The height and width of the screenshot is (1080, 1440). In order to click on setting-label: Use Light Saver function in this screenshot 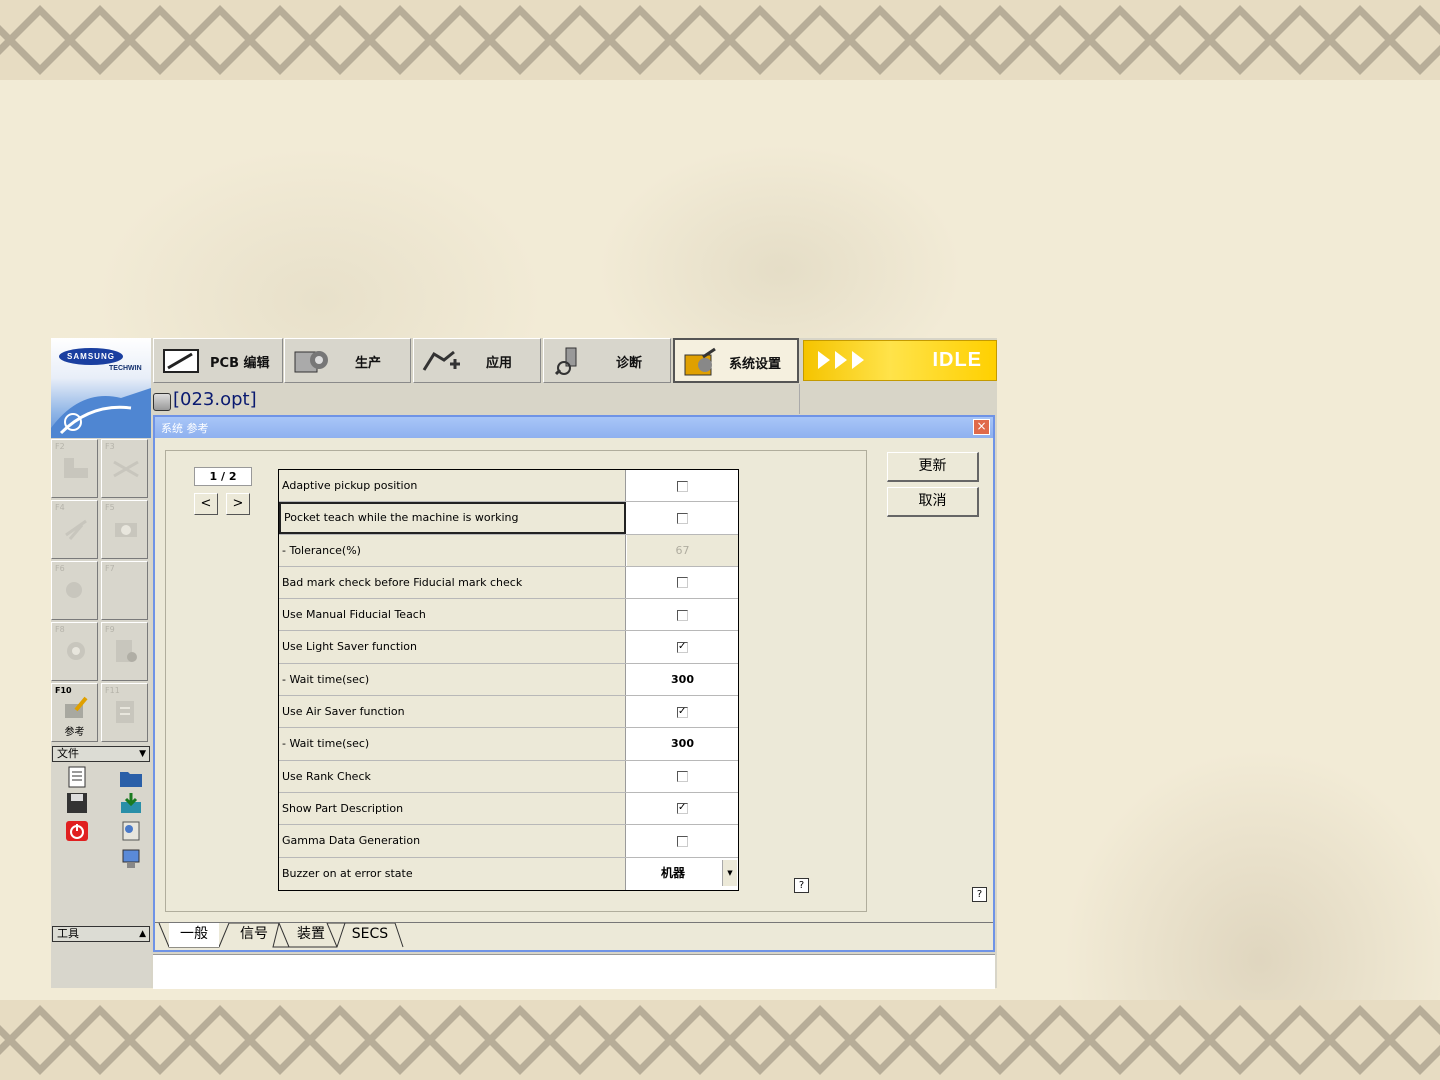, I will do `click(452, 647)`.